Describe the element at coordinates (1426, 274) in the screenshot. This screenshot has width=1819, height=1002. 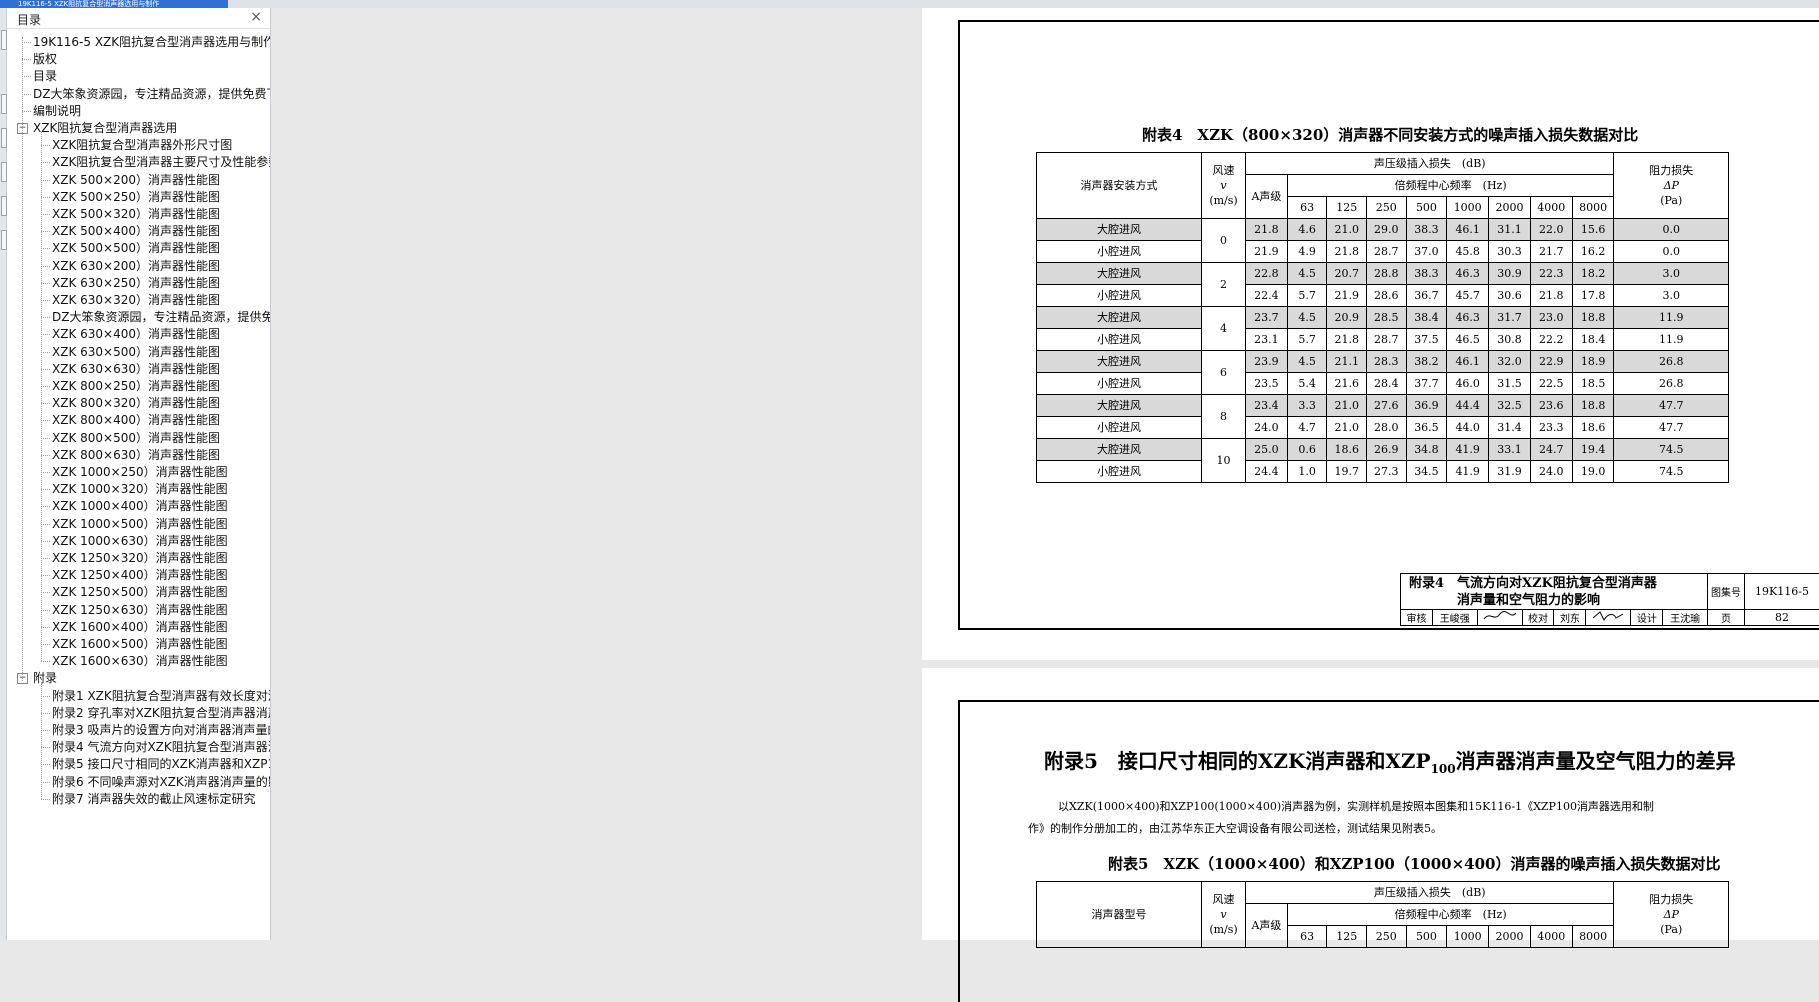
I see `cell-value: 38.3` at that location.